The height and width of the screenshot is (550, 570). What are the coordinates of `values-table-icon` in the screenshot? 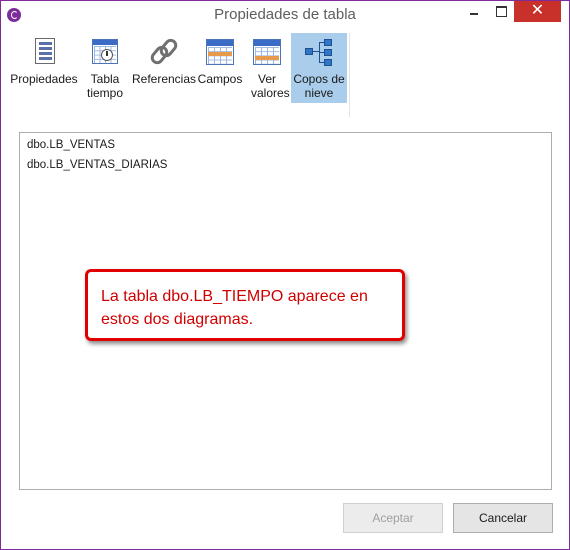 It's located at (267, 52).